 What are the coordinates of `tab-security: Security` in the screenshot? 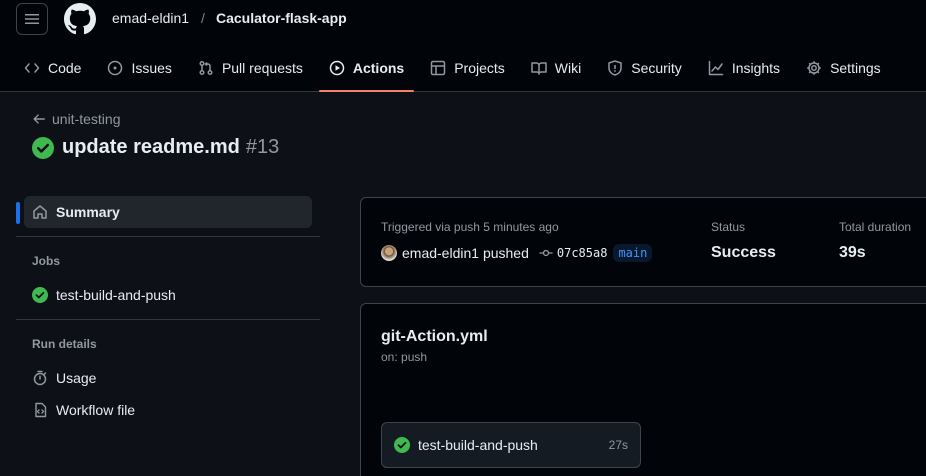 It's located at (644, 68).